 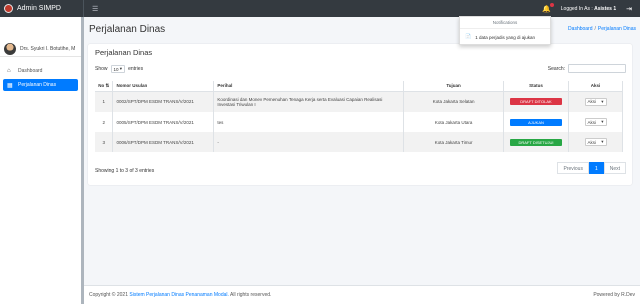 I want to click on cell-nomor-usulan: 0002/SPT/DPM ESDM TRANS/V/2021, so click(x=163, y=101).